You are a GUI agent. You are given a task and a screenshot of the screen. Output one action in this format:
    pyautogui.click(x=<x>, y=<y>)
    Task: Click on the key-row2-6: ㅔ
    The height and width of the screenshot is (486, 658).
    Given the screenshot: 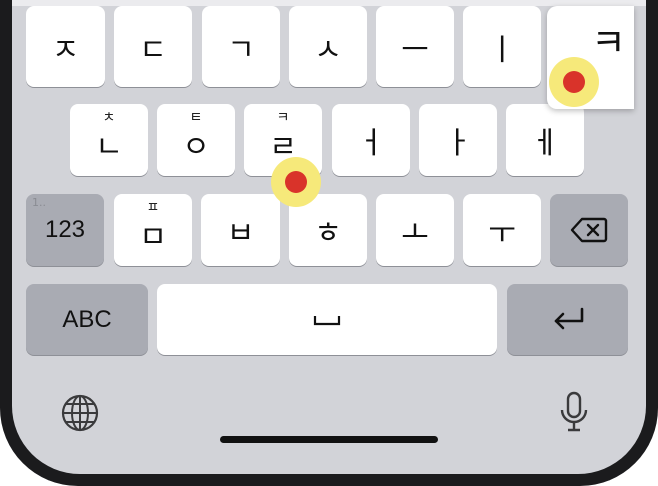 What is the action you would take?
    pyautogui.click(x=545, y=140)
    